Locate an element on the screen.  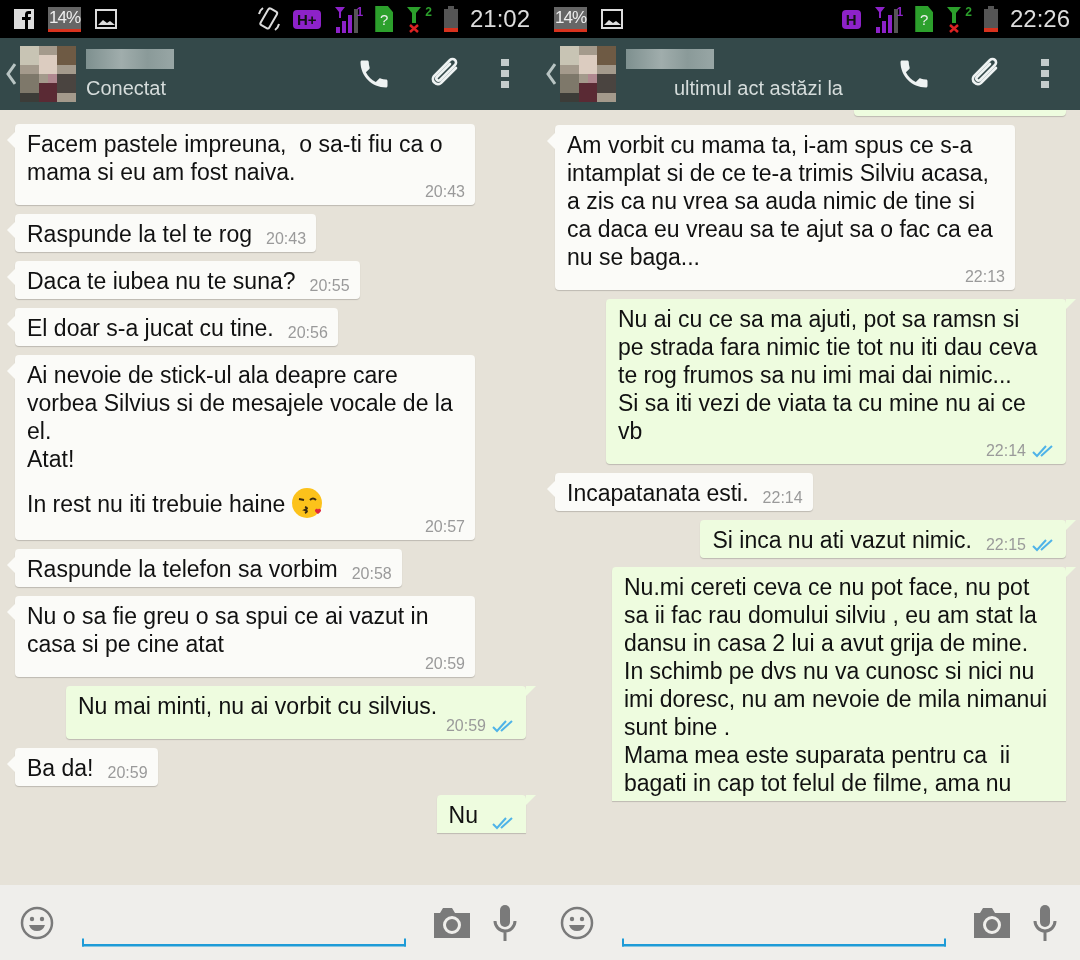
app-notification-icon is located at coordinates (24, 19).